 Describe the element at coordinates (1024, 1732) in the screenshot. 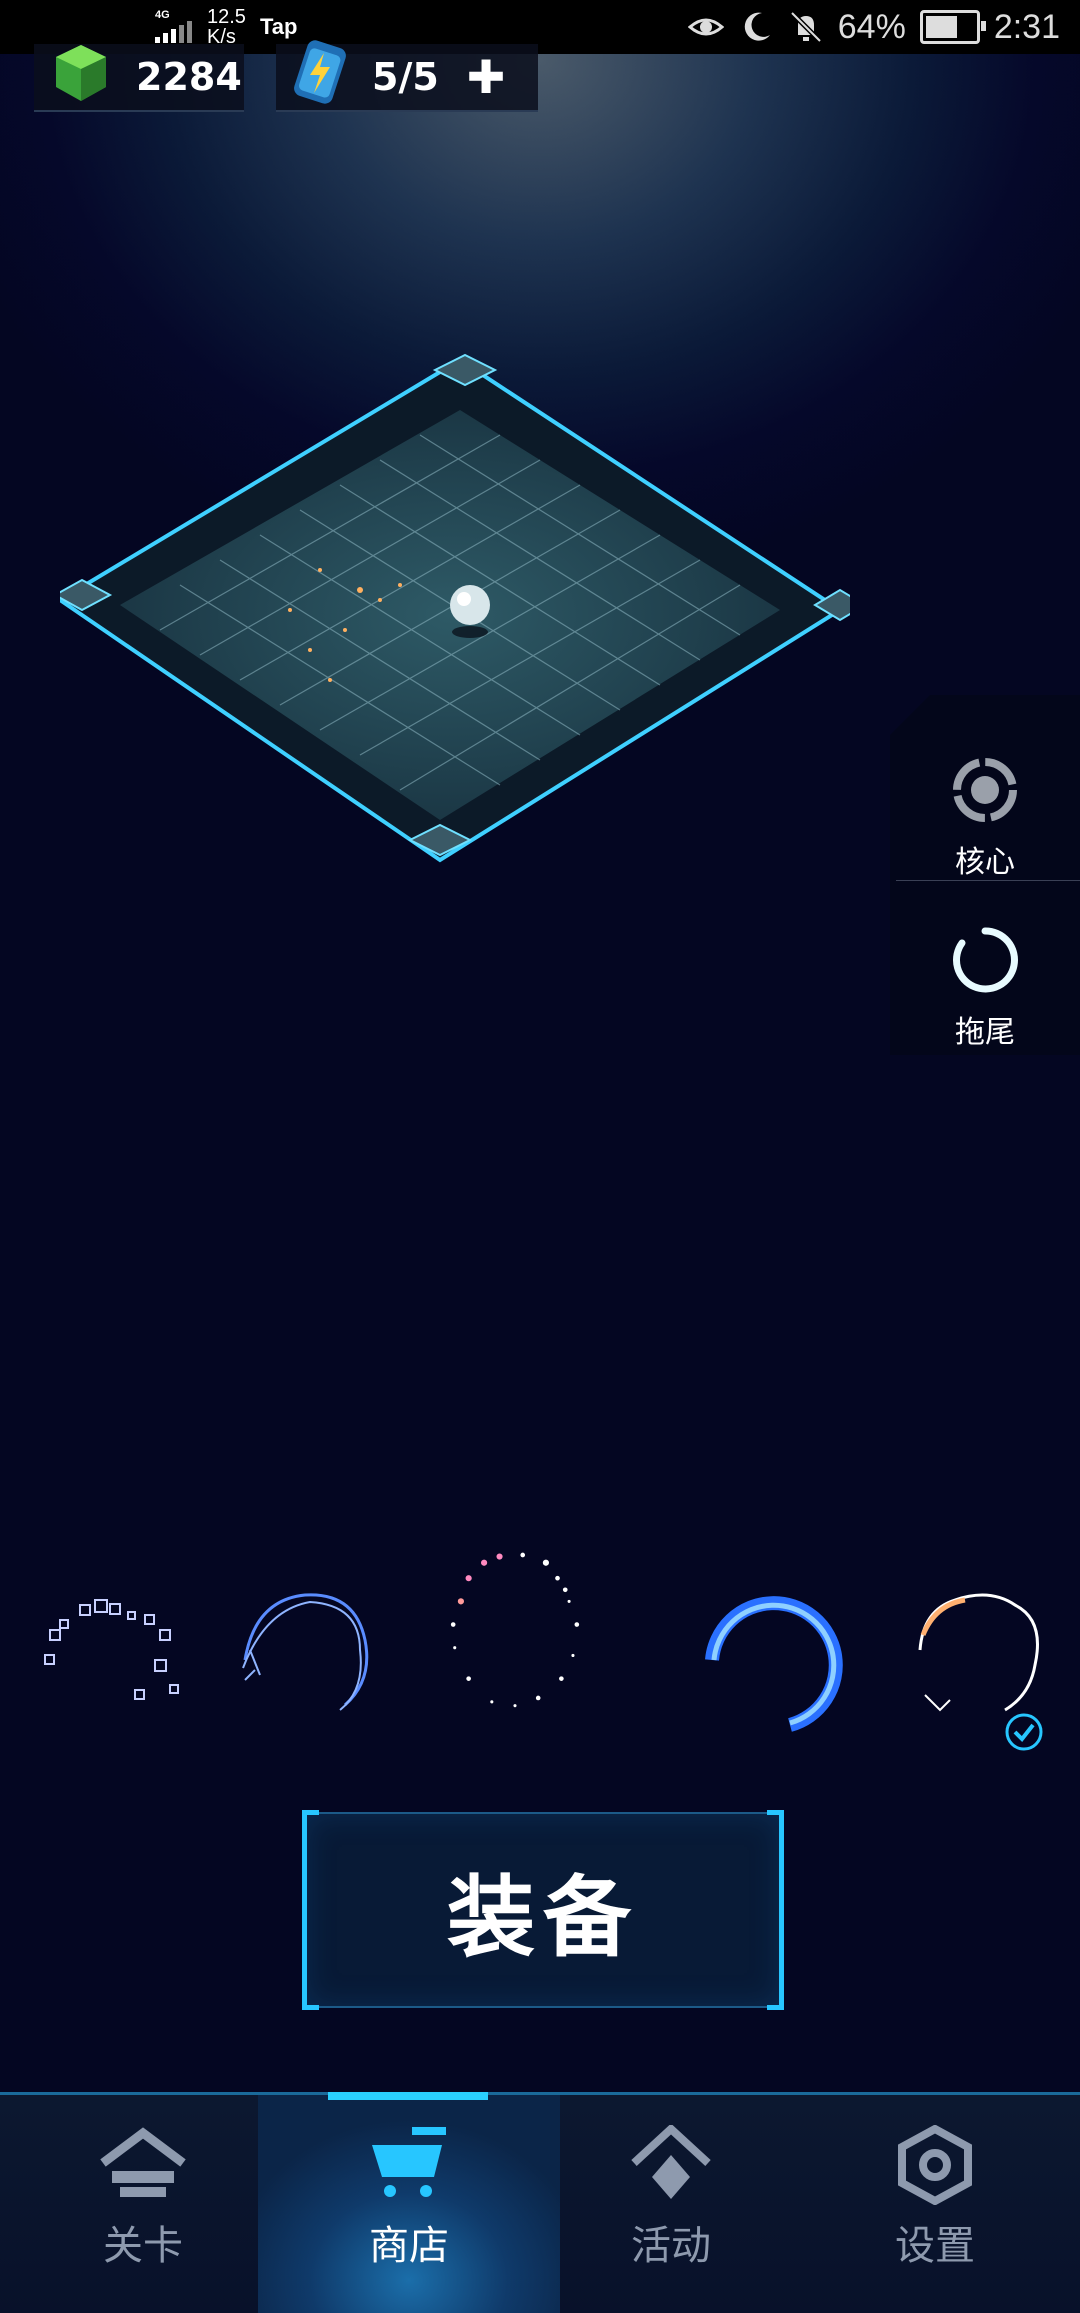

I see `selected-check-icon` at that location.